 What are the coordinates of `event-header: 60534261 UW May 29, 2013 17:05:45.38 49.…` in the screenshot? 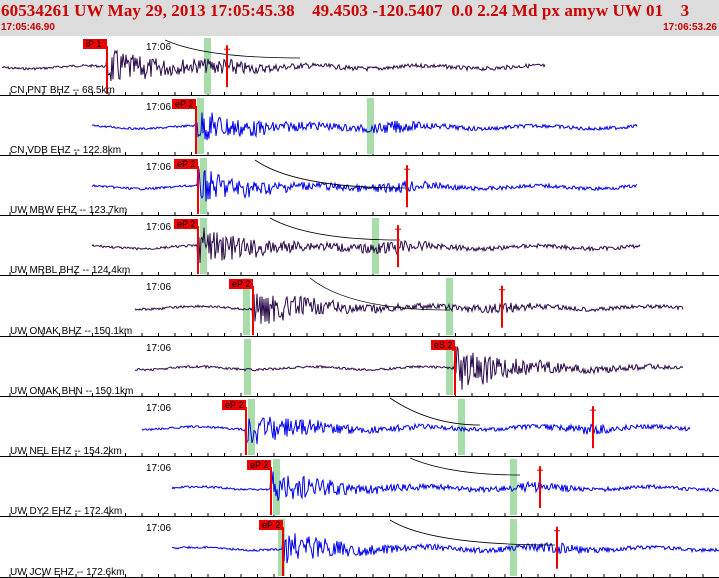 It's located at (359, 18).